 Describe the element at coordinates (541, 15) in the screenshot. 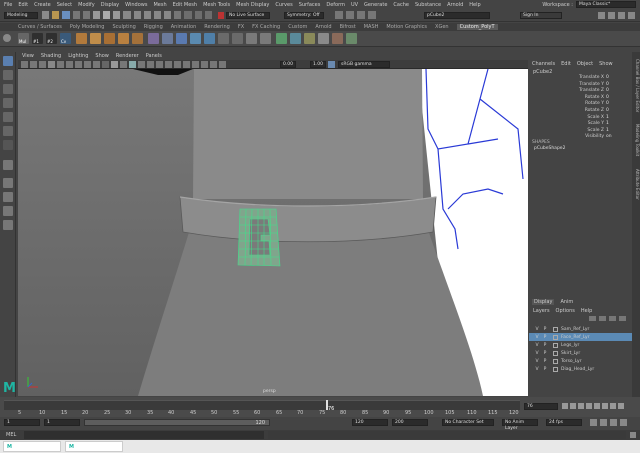

I see `sign-in-button: Sign In` at that location.